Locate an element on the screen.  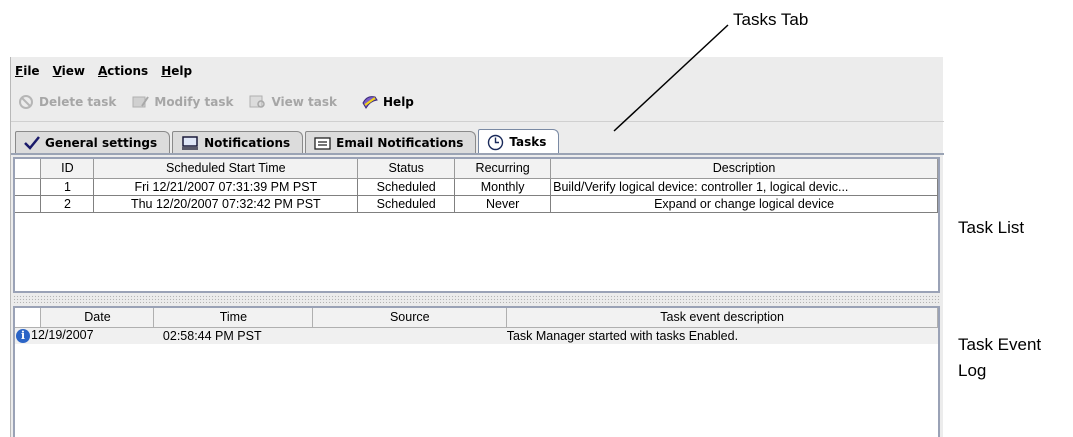
event-time: 02:58:44 PM PST is located at coordinates (233, 335).